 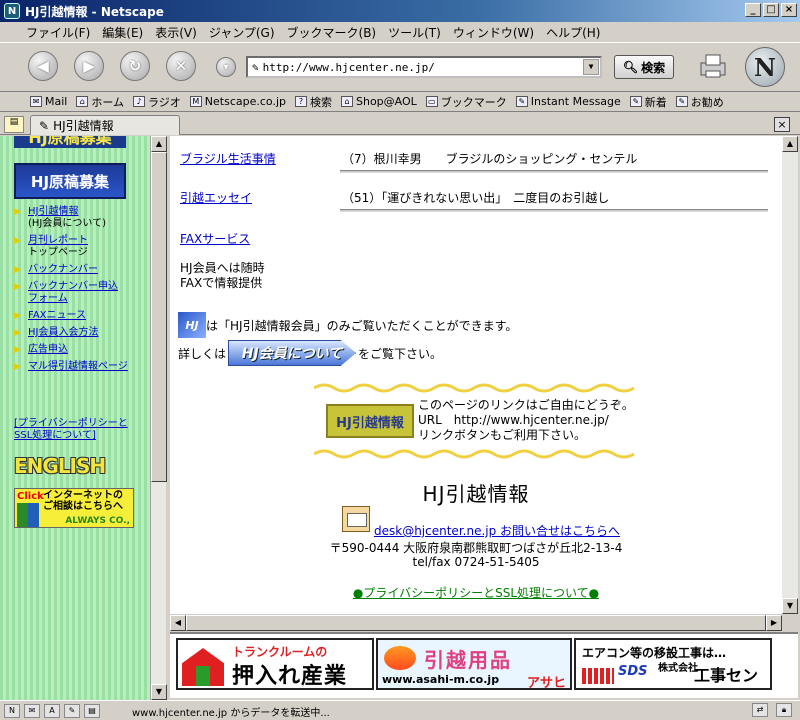 What do you see at coordinates (332, 32) in the screenshot?
I see `menu-bookmarks: ブックマーク(B)` at bounding box center [332, 32].